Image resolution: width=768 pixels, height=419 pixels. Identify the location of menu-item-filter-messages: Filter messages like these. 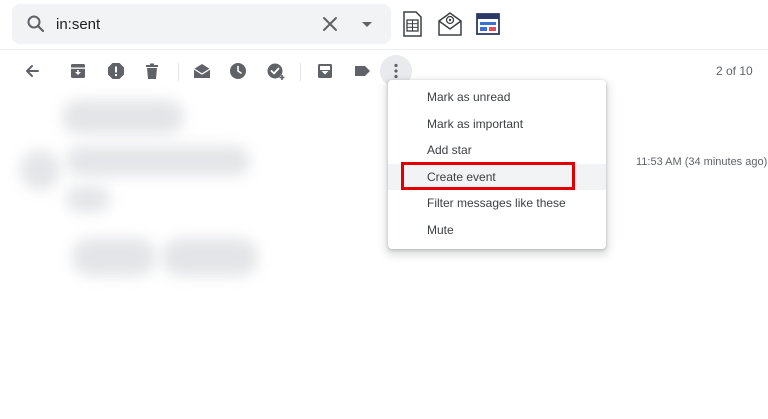
(497, 203).